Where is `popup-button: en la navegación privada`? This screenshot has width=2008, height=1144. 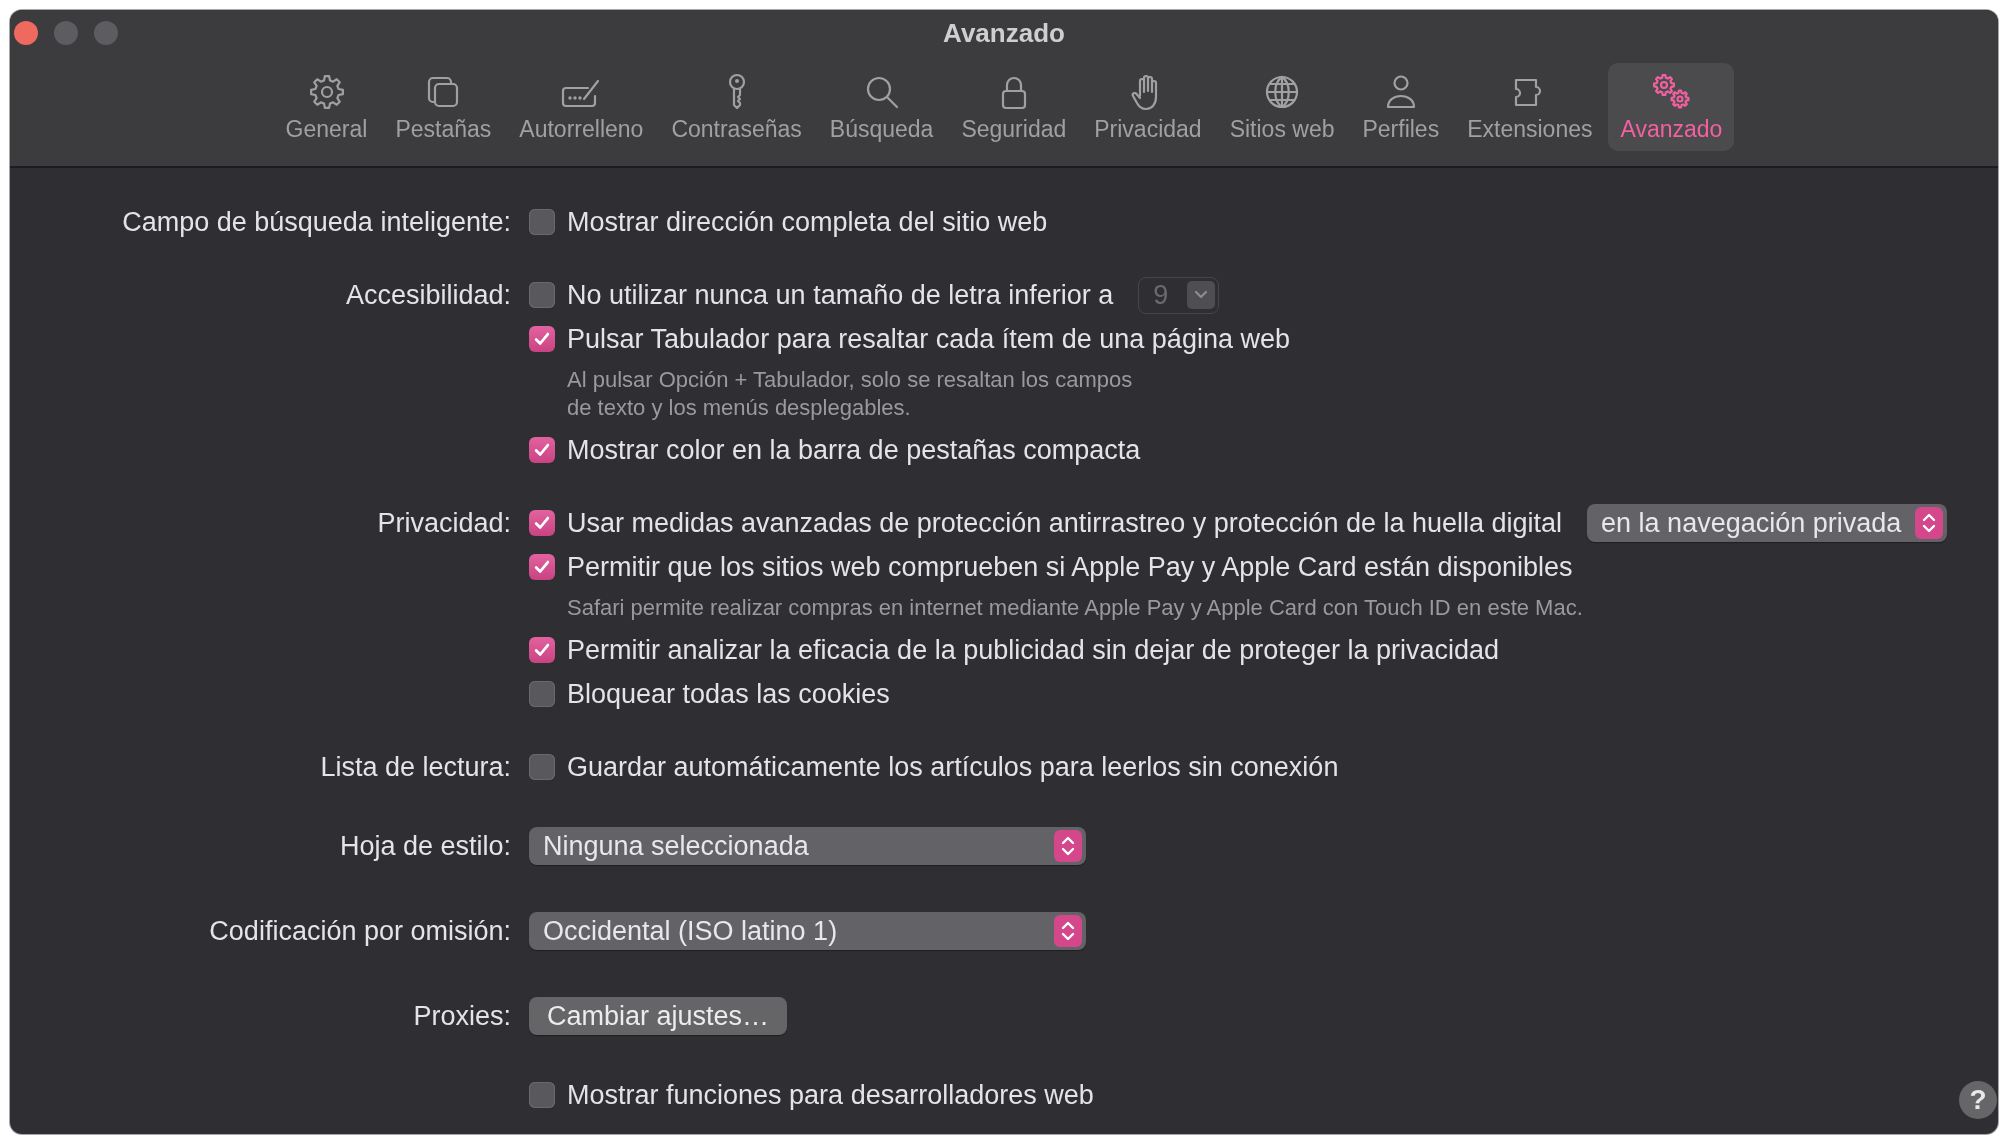
popup-button: en la navegación privada is located at coordinates (1767, 523).